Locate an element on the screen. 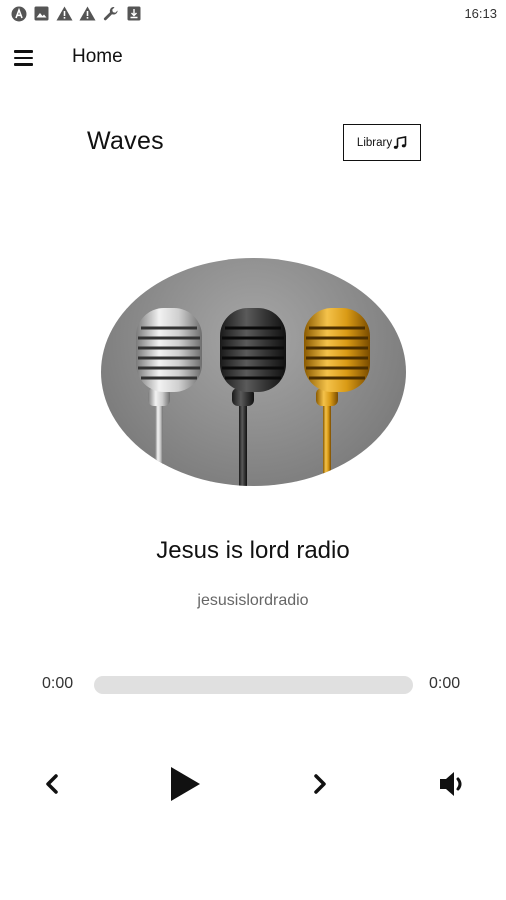  total-duration: 0:00 is located at coordinates (445, 683).